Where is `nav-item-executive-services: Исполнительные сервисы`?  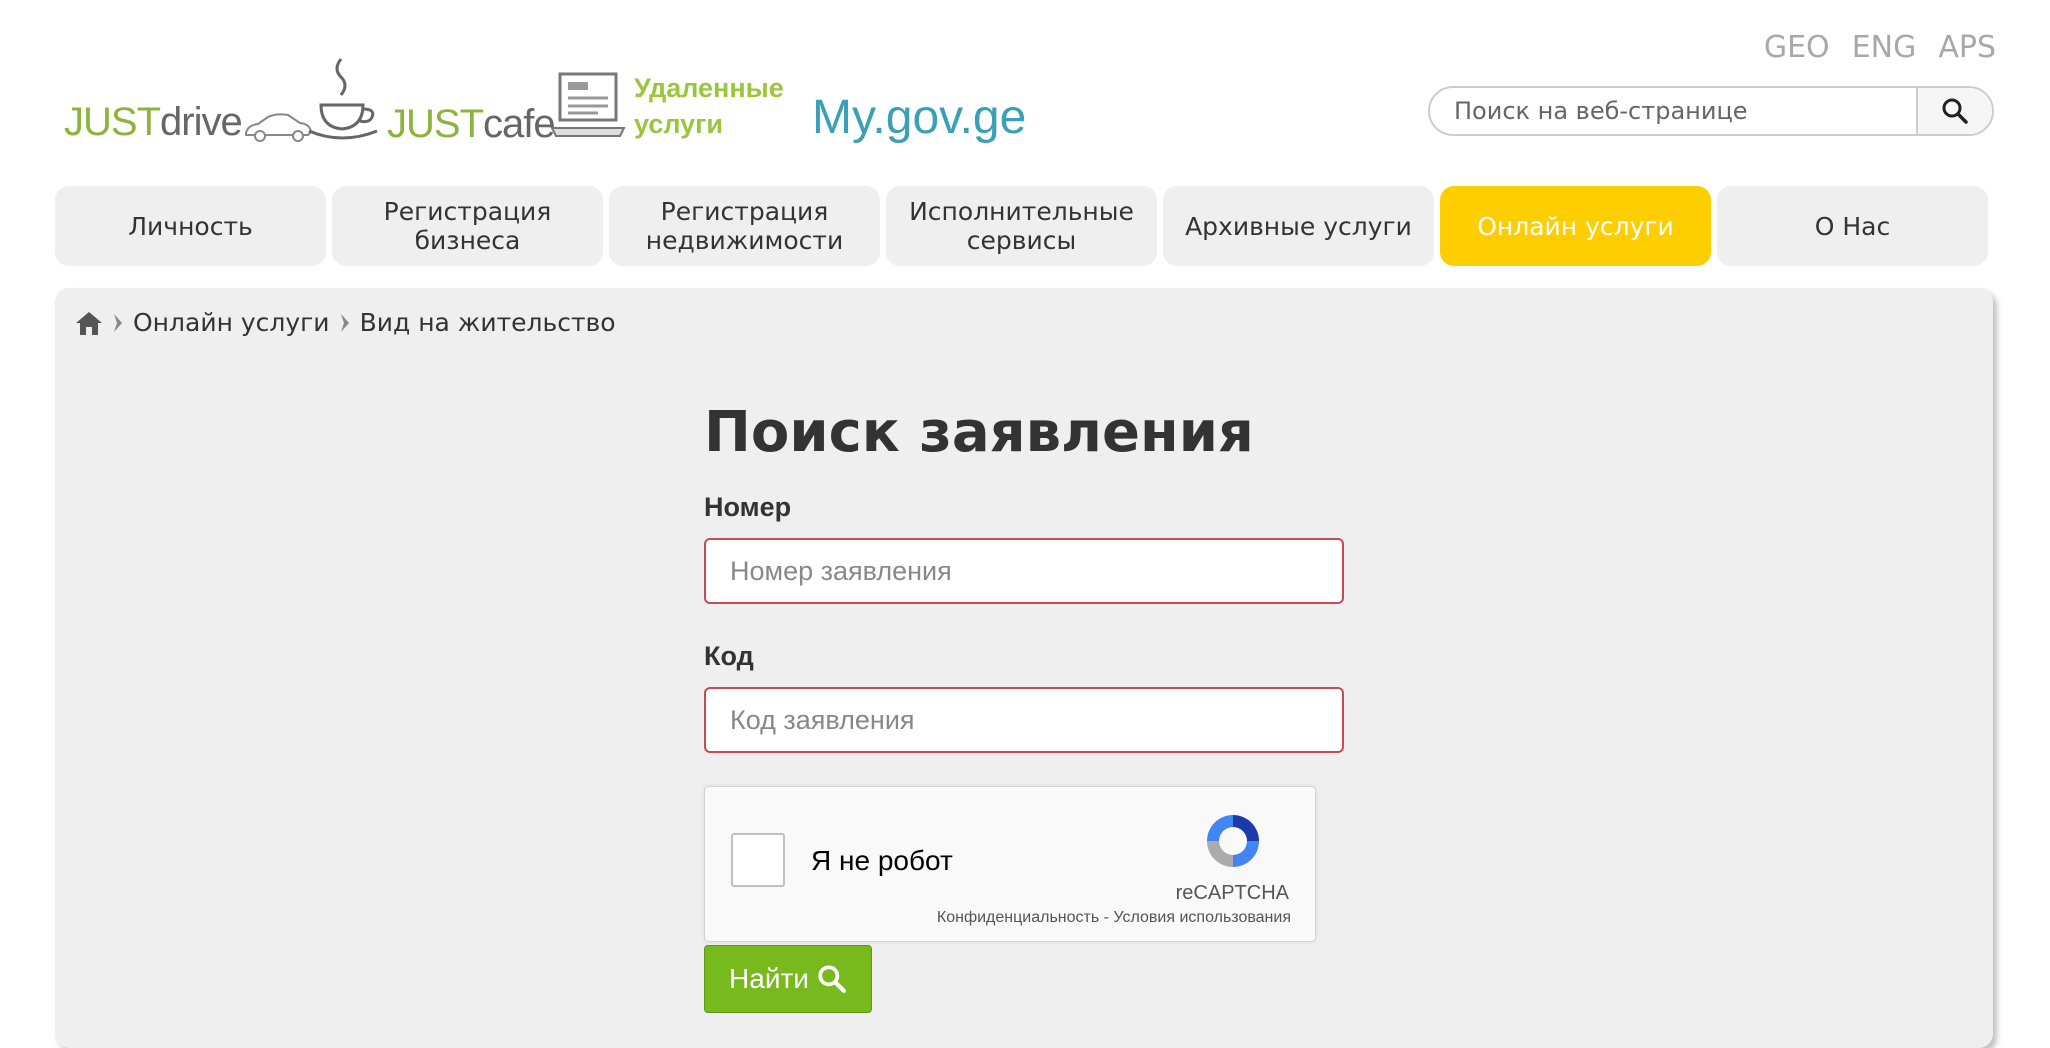 nav-item-executive-services: Исполнительные сервисы is located at coordinates (1021, 226).